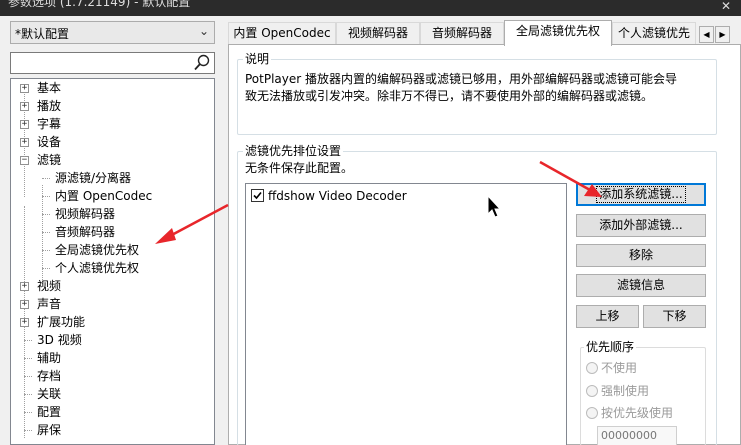  What do you see at coordinates (726, 8) in the screenshot?
I see `close-icon: ✕` at bounding box center [726, 8].